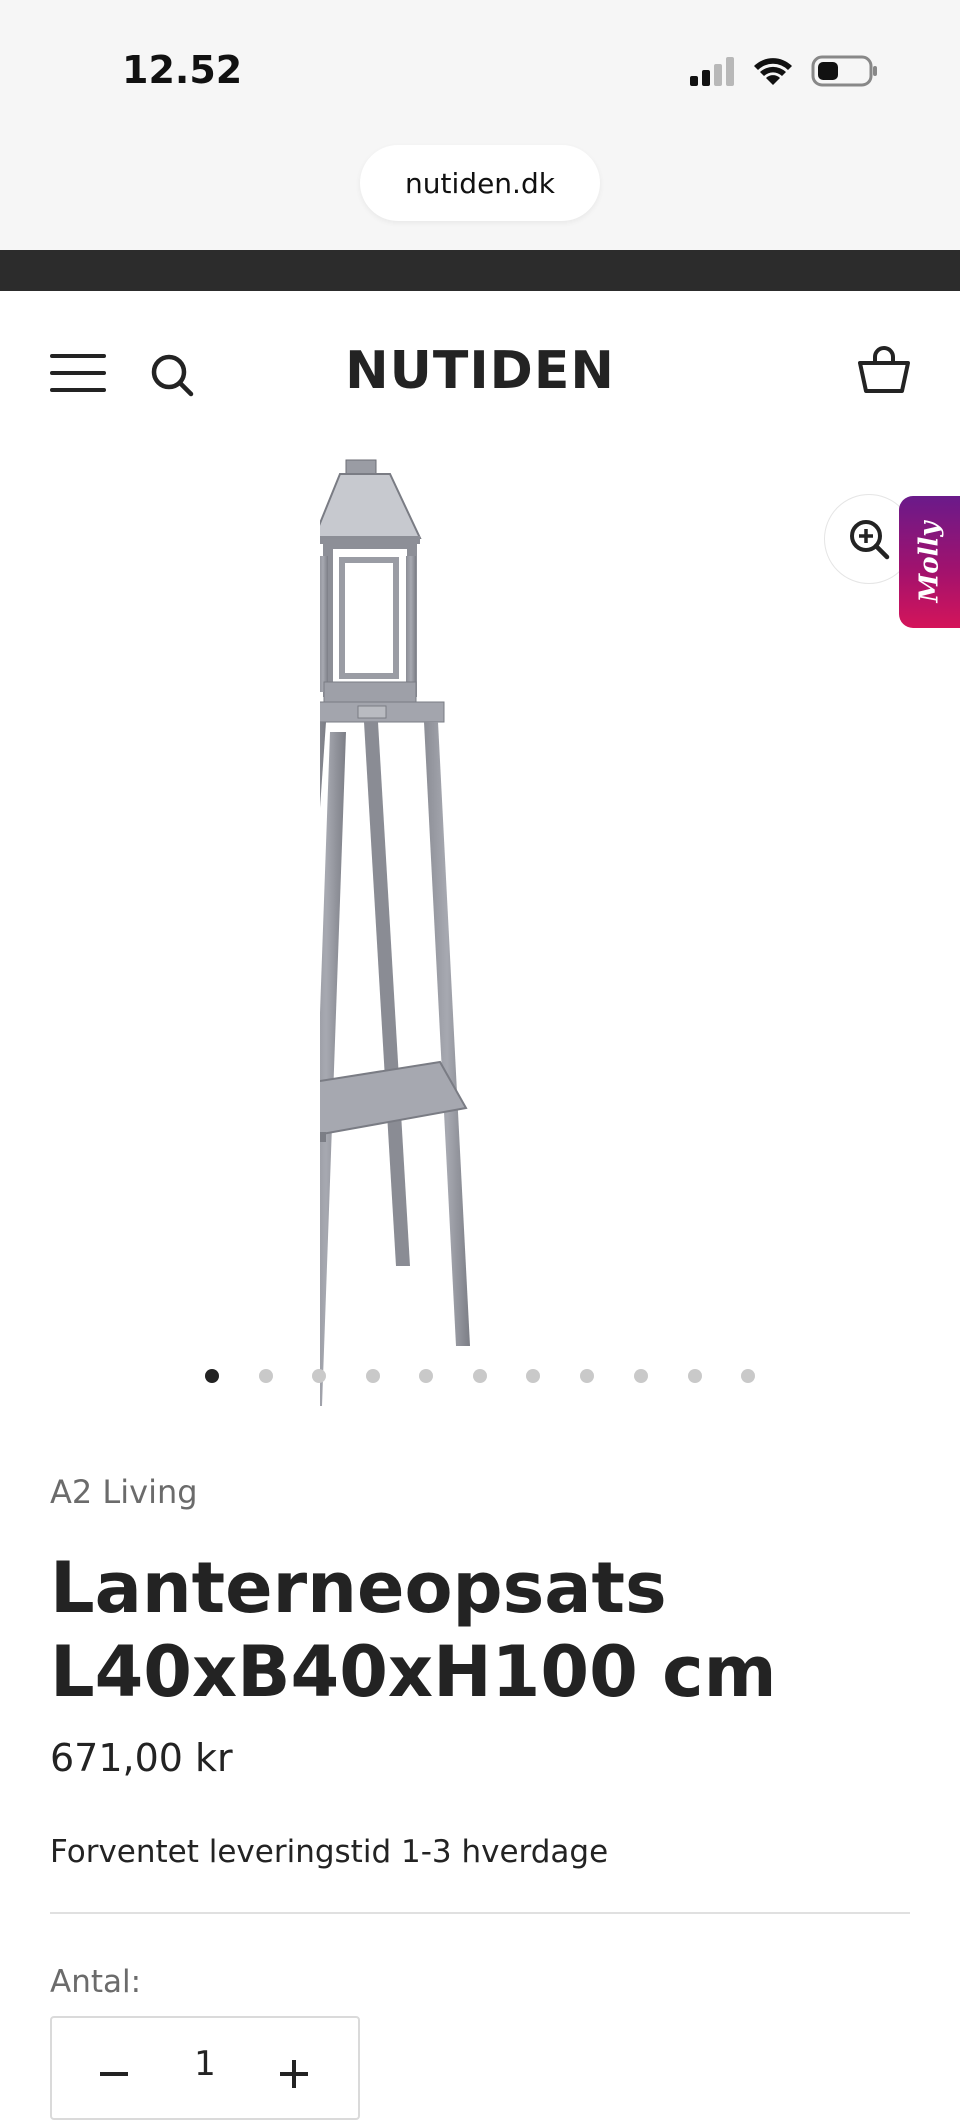 This screenshot has height=2120, width=960. I want to click on gallery-dots, so click(480, 1376).